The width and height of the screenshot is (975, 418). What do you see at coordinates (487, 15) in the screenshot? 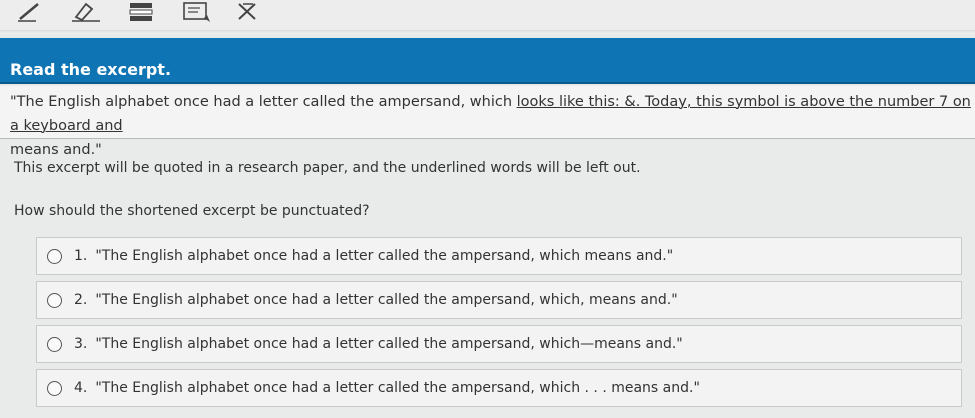
I see `toolbar` at bounding box center [487, 15].